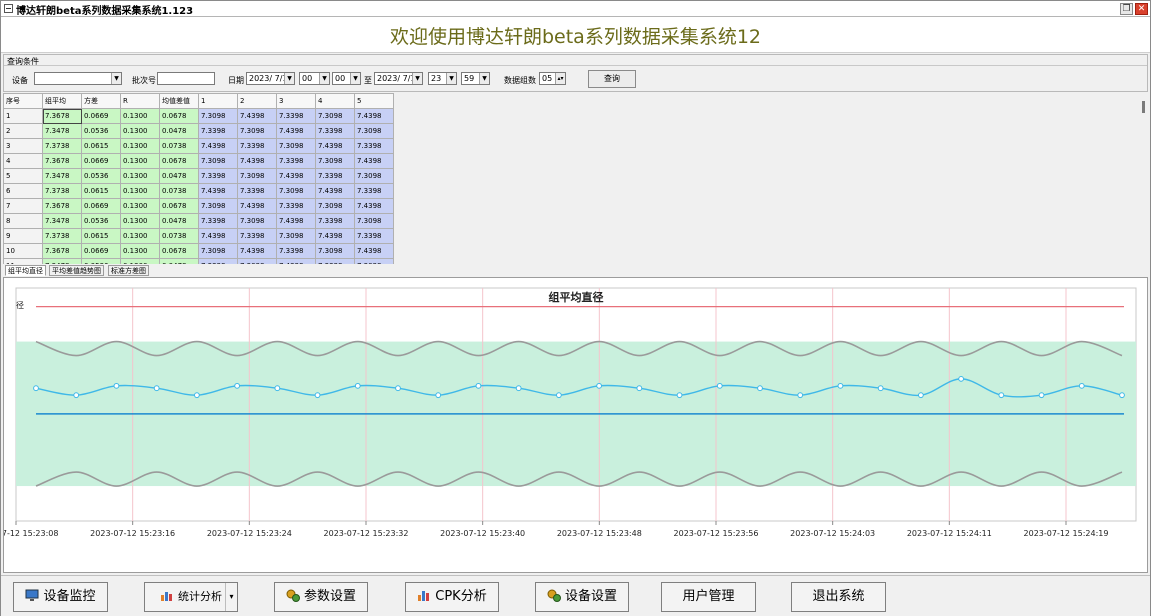  I want to click on column-header: 序号, so click(23, 101).